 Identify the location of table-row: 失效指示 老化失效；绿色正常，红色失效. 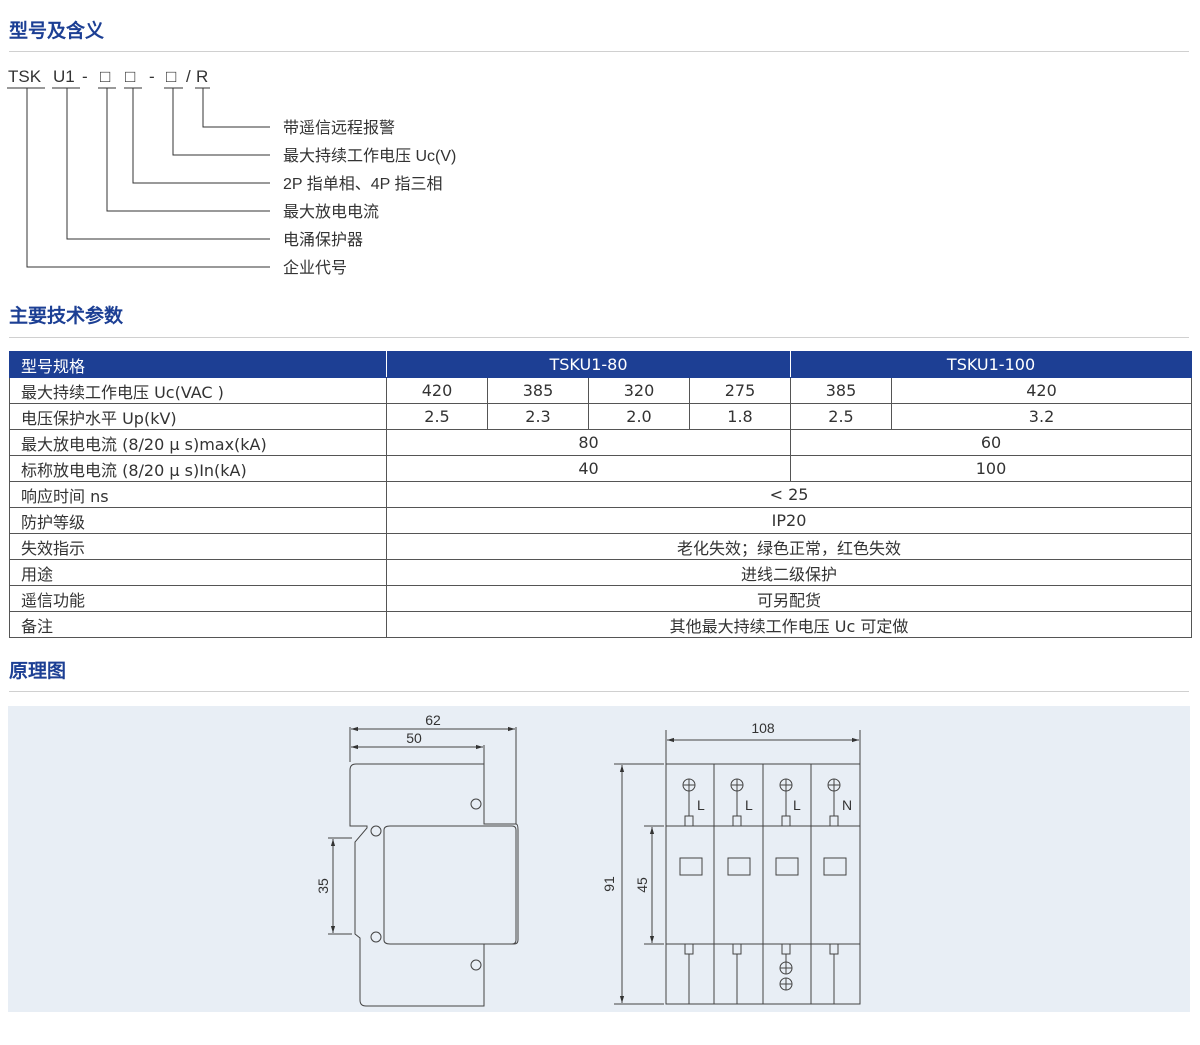
(601, 546).